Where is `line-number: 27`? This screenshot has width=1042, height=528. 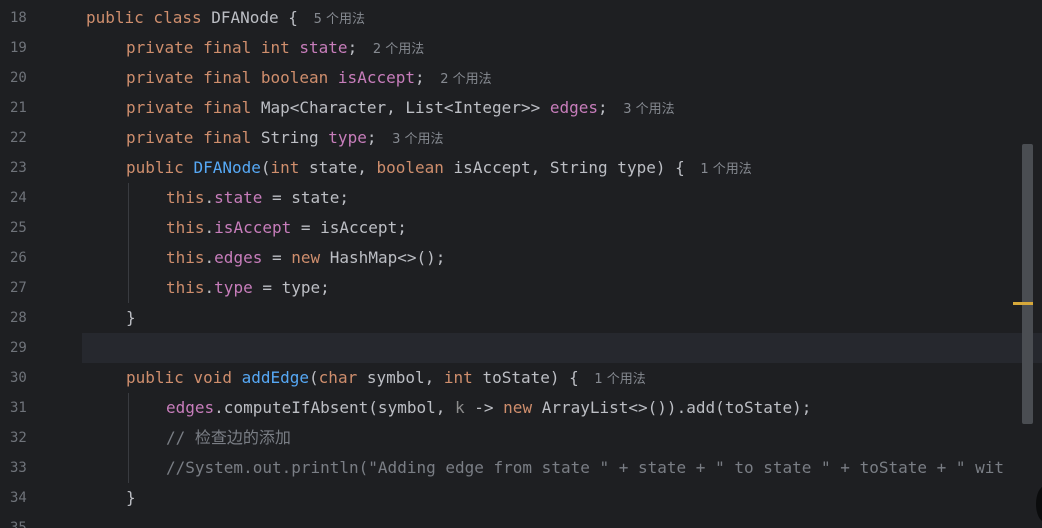 line-number: 27 is located at coordinates (30, 288).